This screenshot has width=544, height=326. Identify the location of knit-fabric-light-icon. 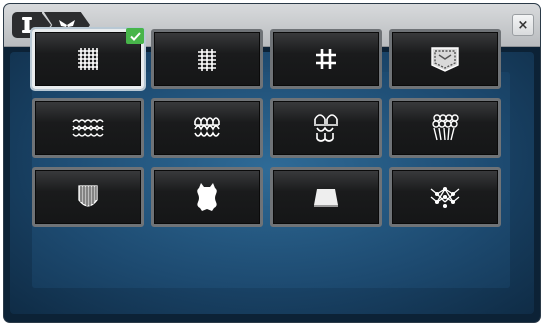
(88, 128).